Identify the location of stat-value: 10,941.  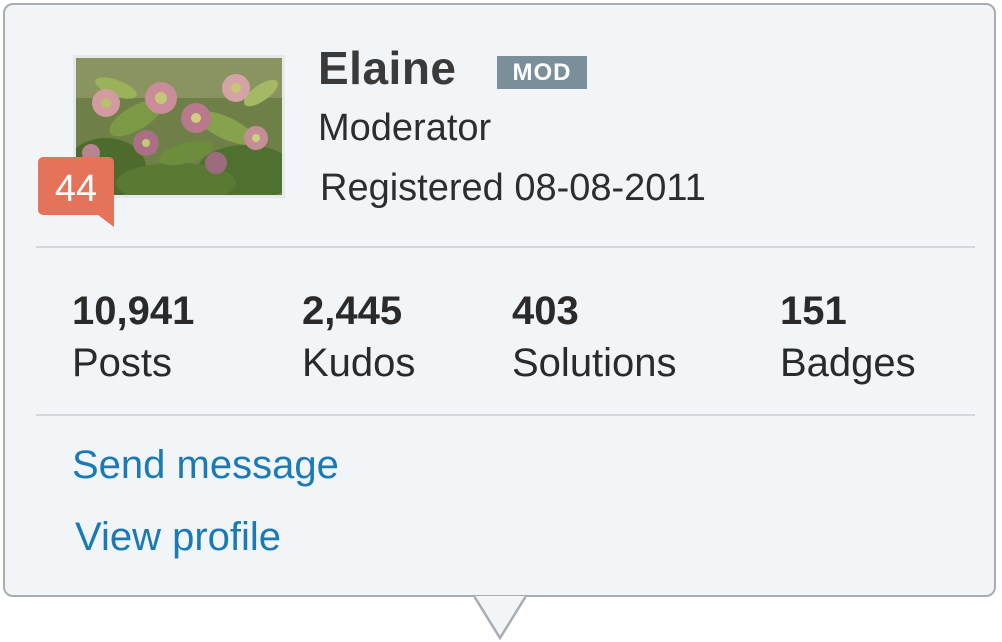
(133, 311).